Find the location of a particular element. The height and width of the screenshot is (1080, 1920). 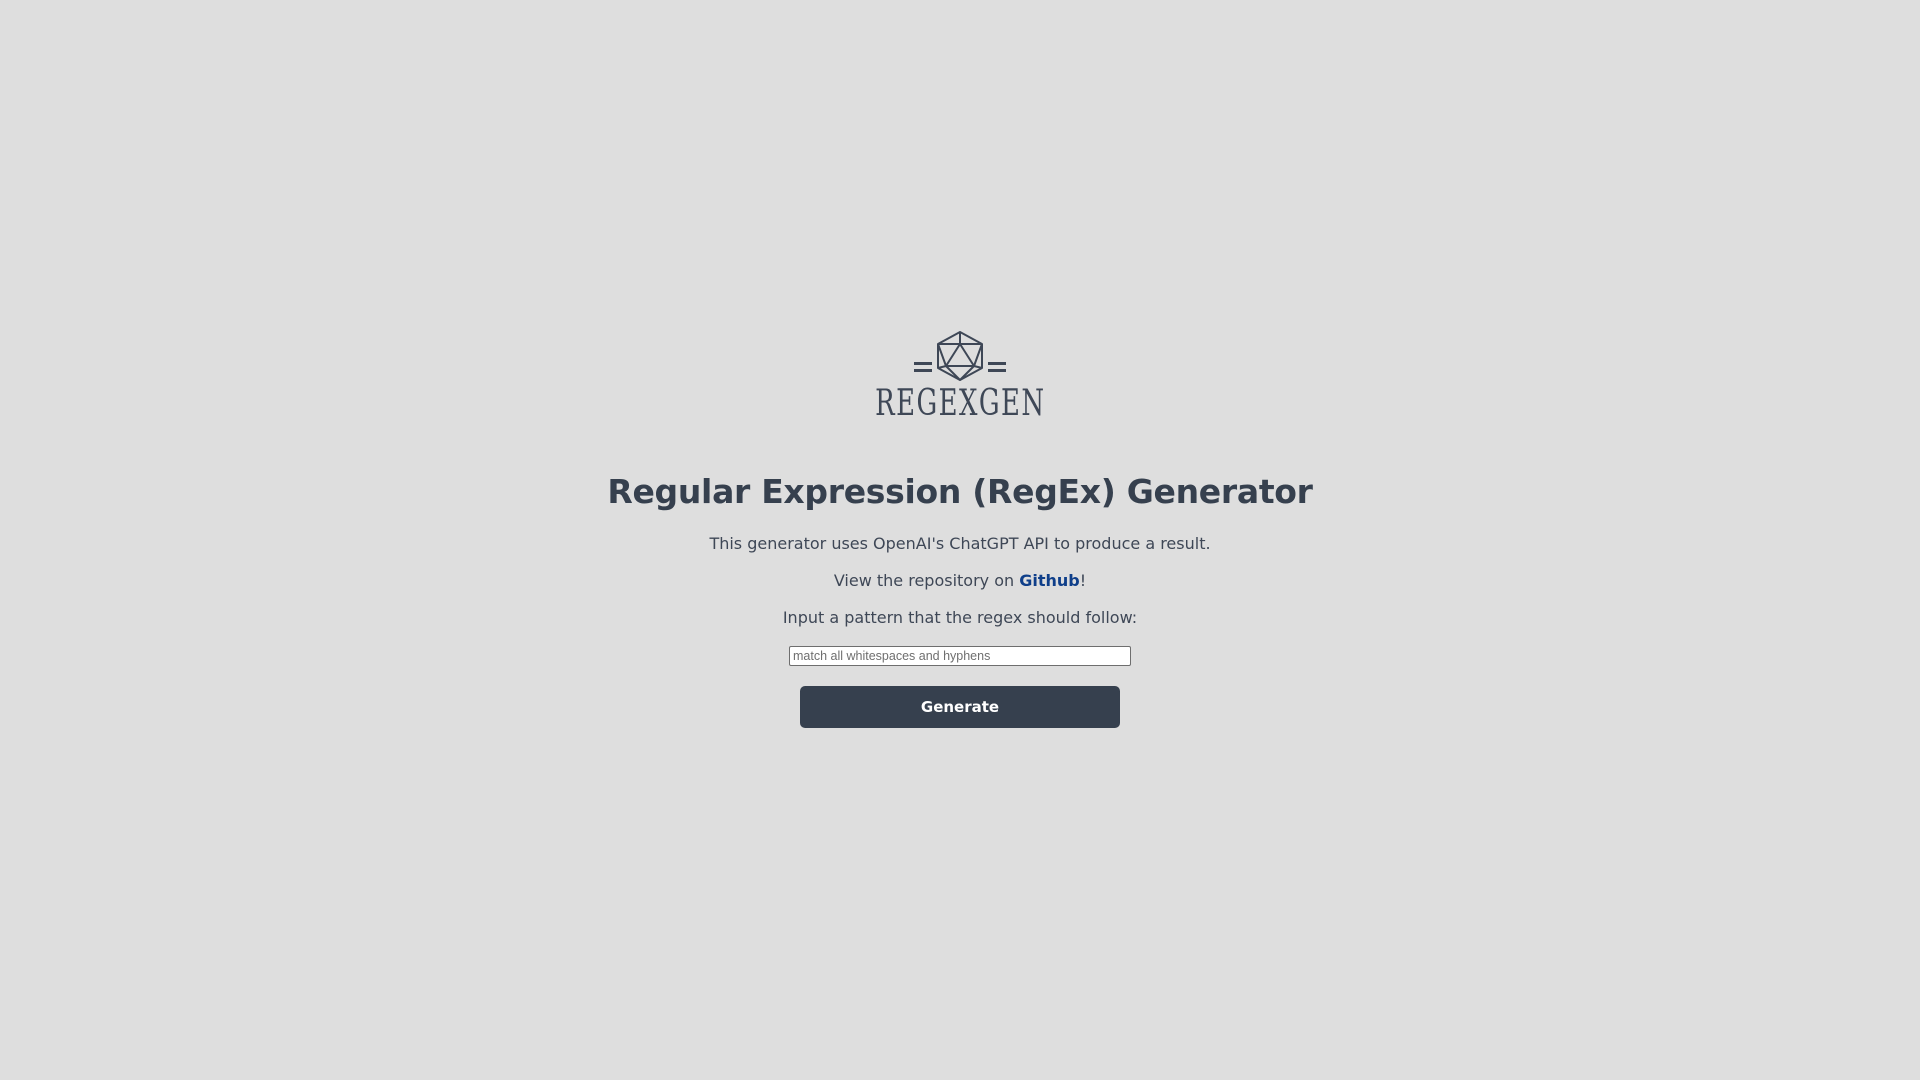

github-link: Github is located at coordinates (1049, 580).